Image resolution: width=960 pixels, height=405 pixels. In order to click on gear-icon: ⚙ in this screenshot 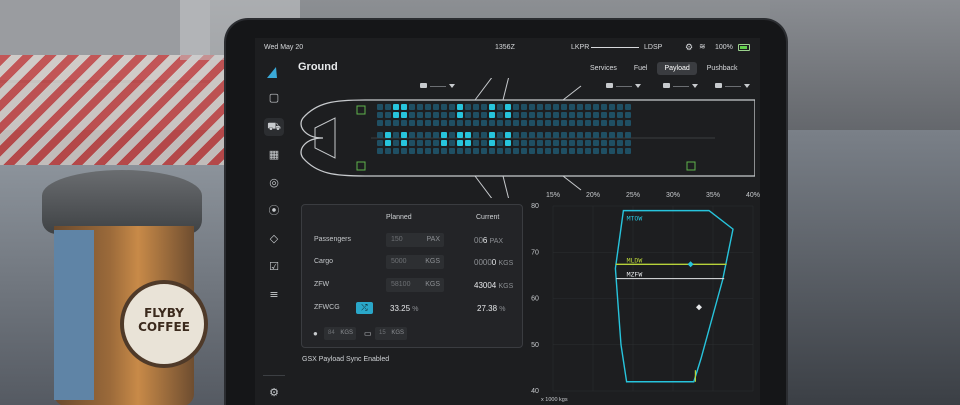, I will do `click(689, 47)`.